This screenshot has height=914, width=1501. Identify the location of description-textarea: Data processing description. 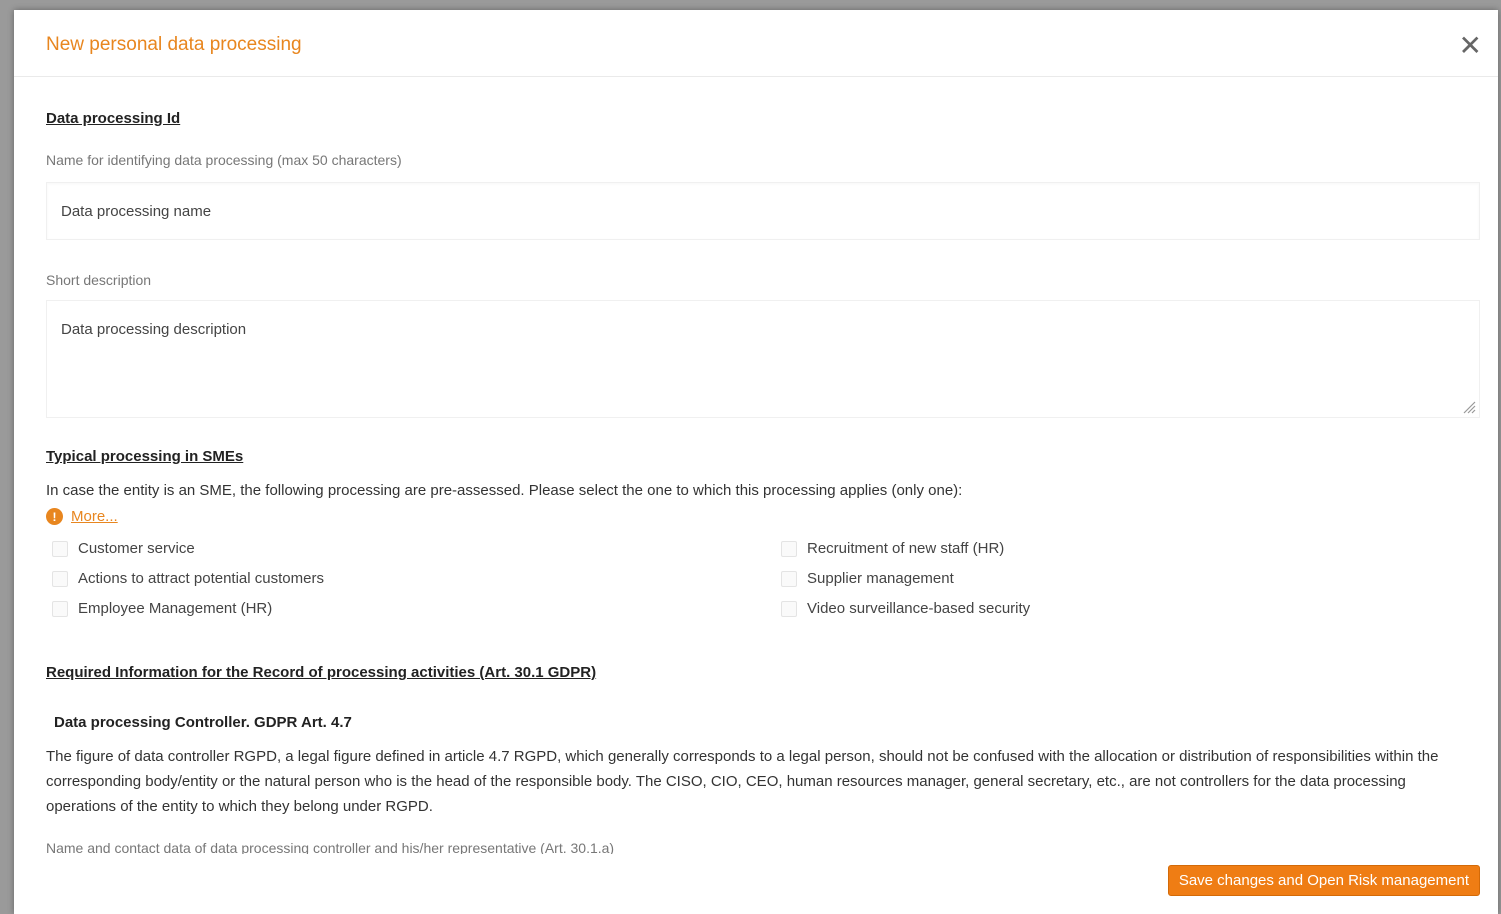
(763, 359).